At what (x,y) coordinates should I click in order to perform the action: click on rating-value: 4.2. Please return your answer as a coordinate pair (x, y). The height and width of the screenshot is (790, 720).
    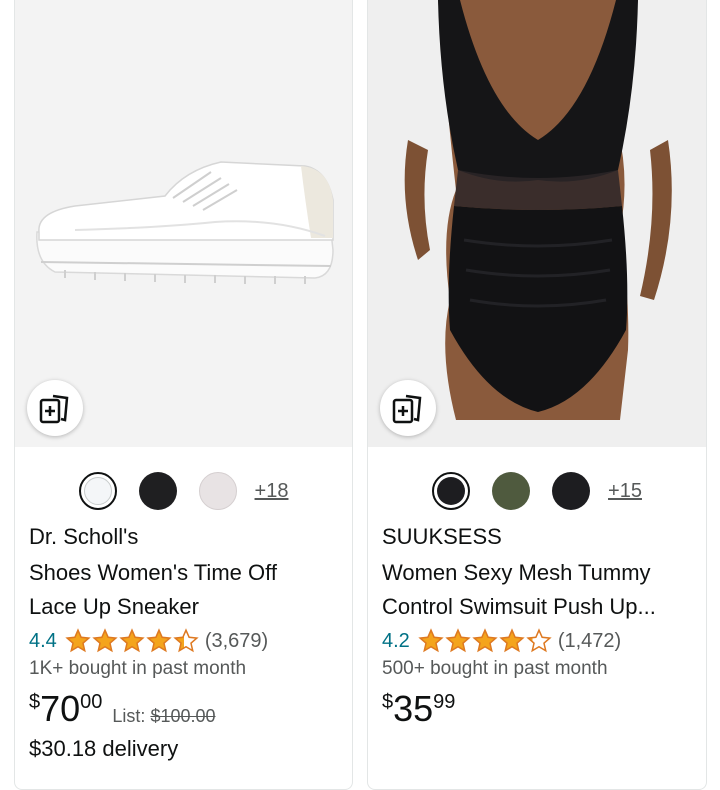
    Looking at the image, I should click on (396, 640).